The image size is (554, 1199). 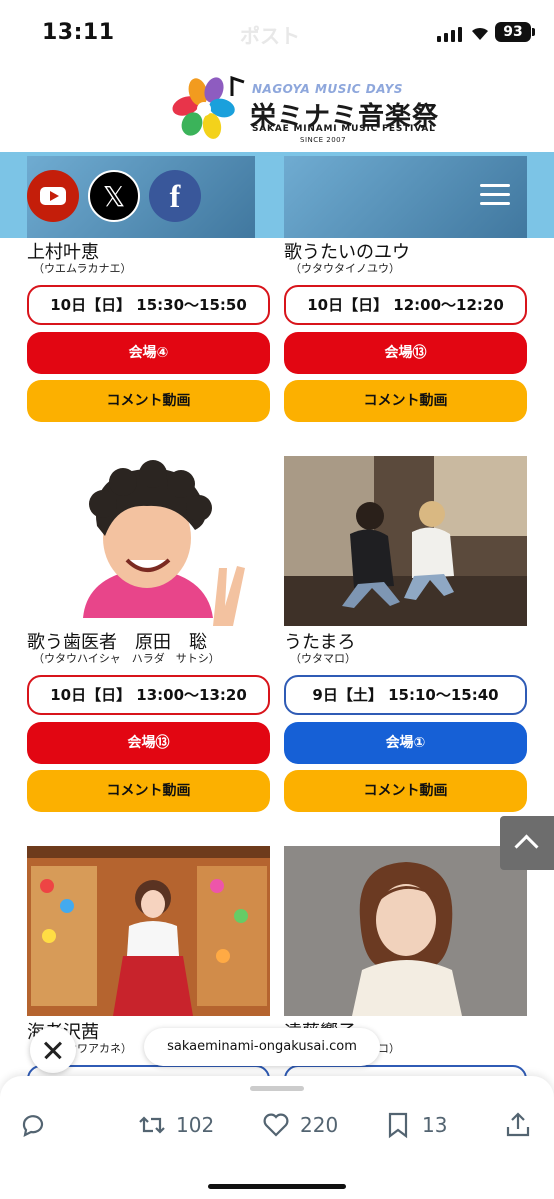 I want to click on bookmark-icon, so click(x=398, y=1125).